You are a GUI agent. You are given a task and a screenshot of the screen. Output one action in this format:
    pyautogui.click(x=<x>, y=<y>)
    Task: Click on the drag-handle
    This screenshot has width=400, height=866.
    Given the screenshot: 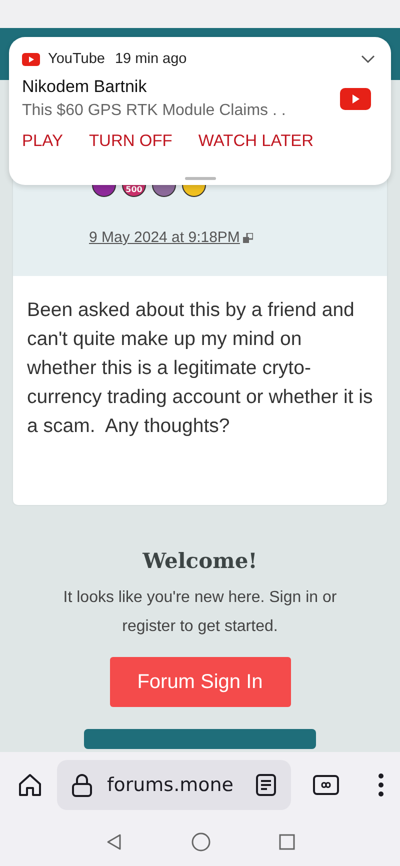 What is the action you would take?
    pyautogui.click(x=200, y=178)
    